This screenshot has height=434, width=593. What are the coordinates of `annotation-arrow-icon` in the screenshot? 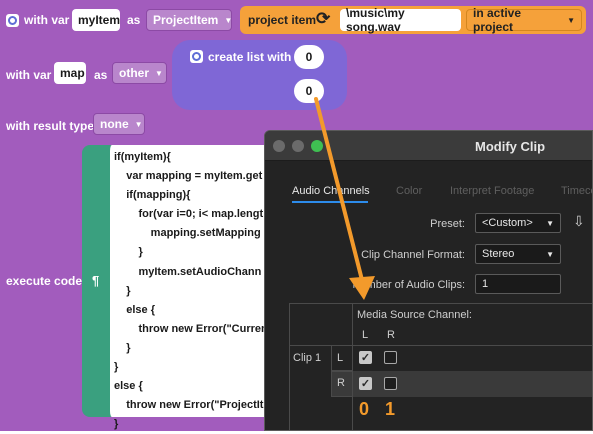 It's located at (344, 198).